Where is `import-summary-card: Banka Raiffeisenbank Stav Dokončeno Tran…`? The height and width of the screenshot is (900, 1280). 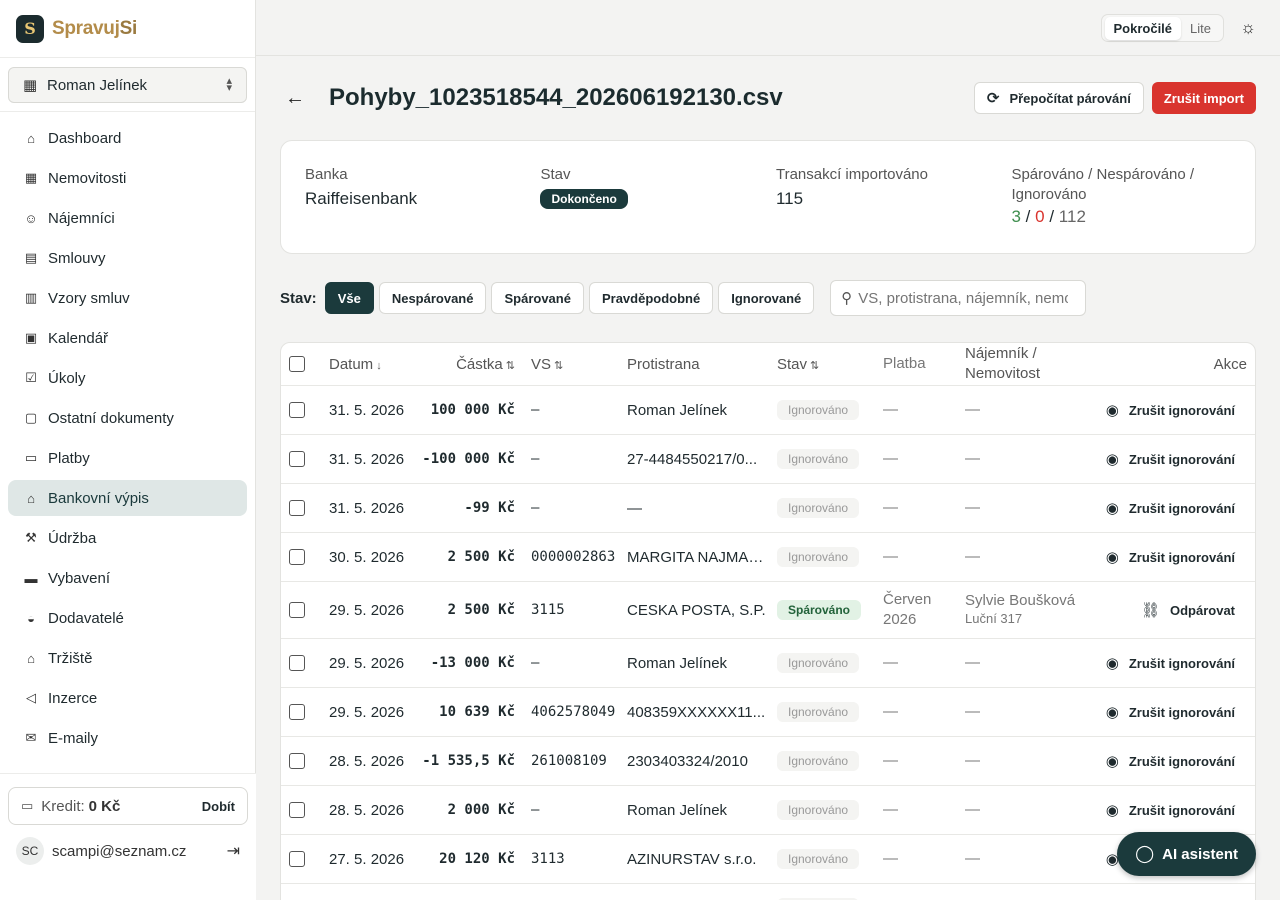 import-summary-card: Banka Raiffeisenbank Stav Dokončeno Tran… is located at coordinates (768, 197).